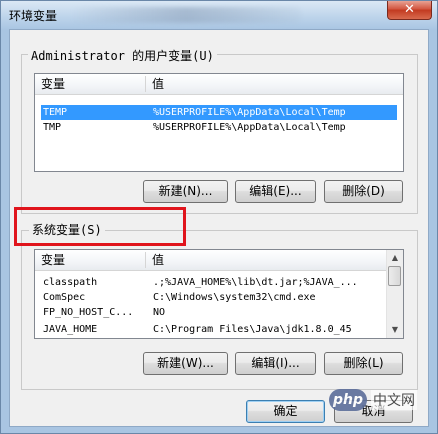 The image size is (438, 434). Describe the element at coordinates (363, 363) in the screenshot. I see `system-delete-button: 删除(L)` at that location.